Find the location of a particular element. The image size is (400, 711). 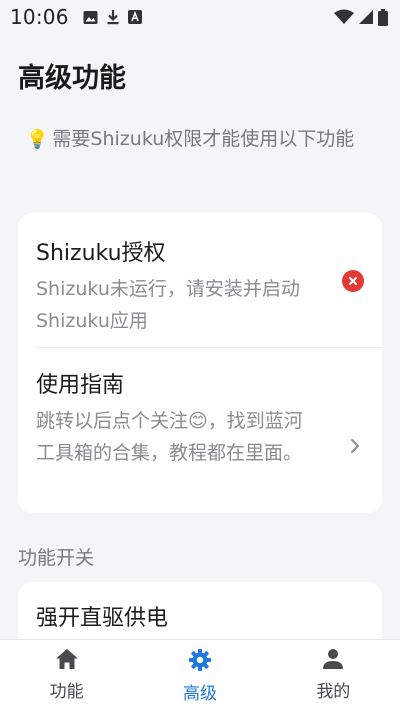

download-icon is located at coordinates (113, 17).